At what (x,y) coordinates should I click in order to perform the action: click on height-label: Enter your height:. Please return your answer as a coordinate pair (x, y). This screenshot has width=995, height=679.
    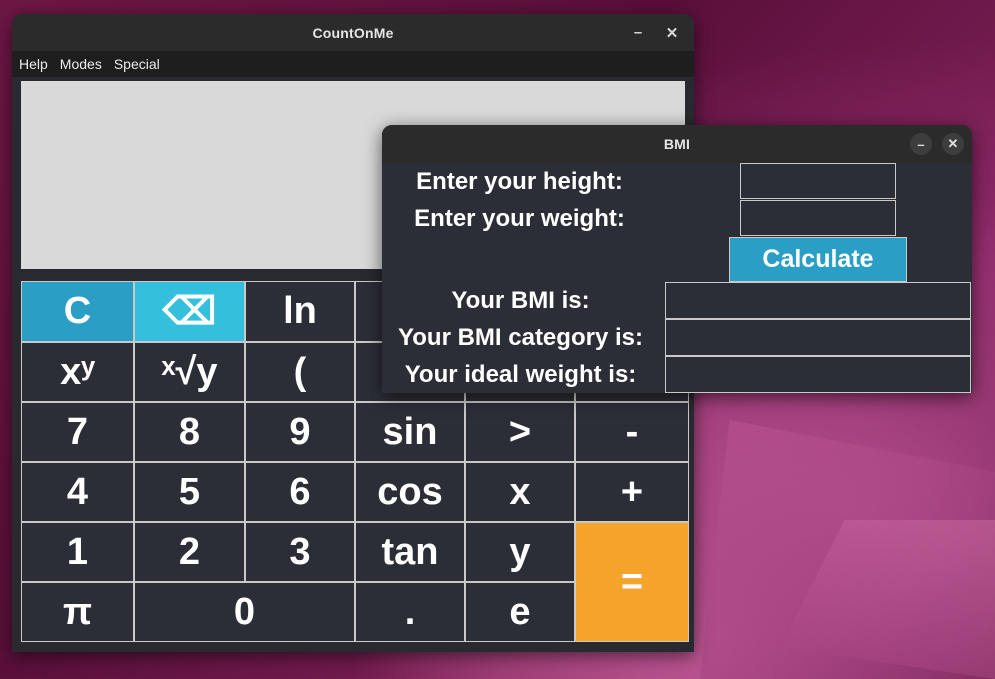
    Looking at the image, I should click on (519, 181).